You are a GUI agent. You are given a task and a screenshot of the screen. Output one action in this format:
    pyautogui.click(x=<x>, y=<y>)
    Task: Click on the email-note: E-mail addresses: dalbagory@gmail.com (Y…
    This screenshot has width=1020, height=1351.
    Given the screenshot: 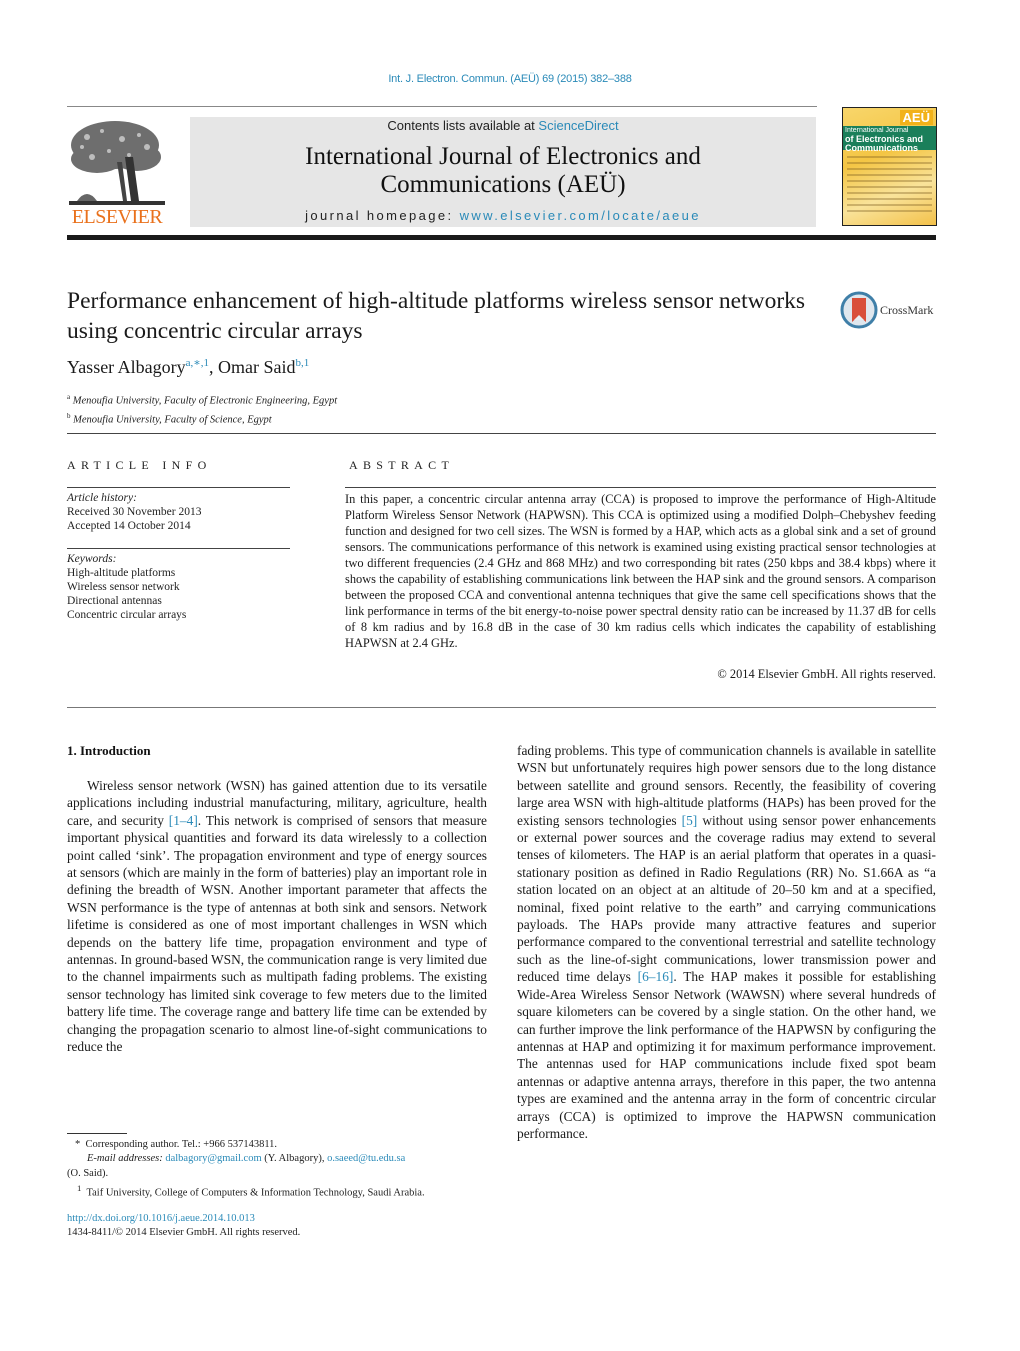 What is the action you would take?
    pyautogui.click(x=287, y=1159)
    